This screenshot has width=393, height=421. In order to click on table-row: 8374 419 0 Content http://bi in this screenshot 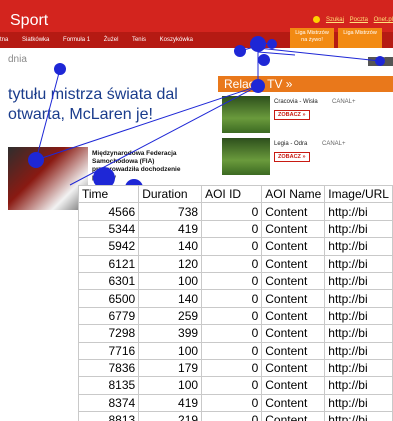, I will do `click(235, 403)`.